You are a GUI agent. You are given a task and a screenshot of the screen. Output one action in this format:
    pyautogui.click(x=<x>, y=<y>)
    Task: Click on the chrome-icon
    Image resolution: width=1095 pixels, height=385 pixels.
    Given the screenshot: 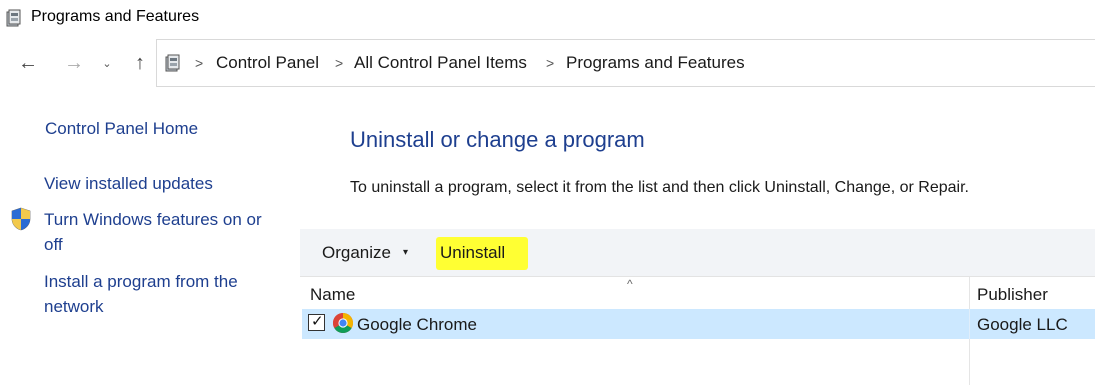 What is the action you would take?
    pyautogui.click(x=343, y=323)
    